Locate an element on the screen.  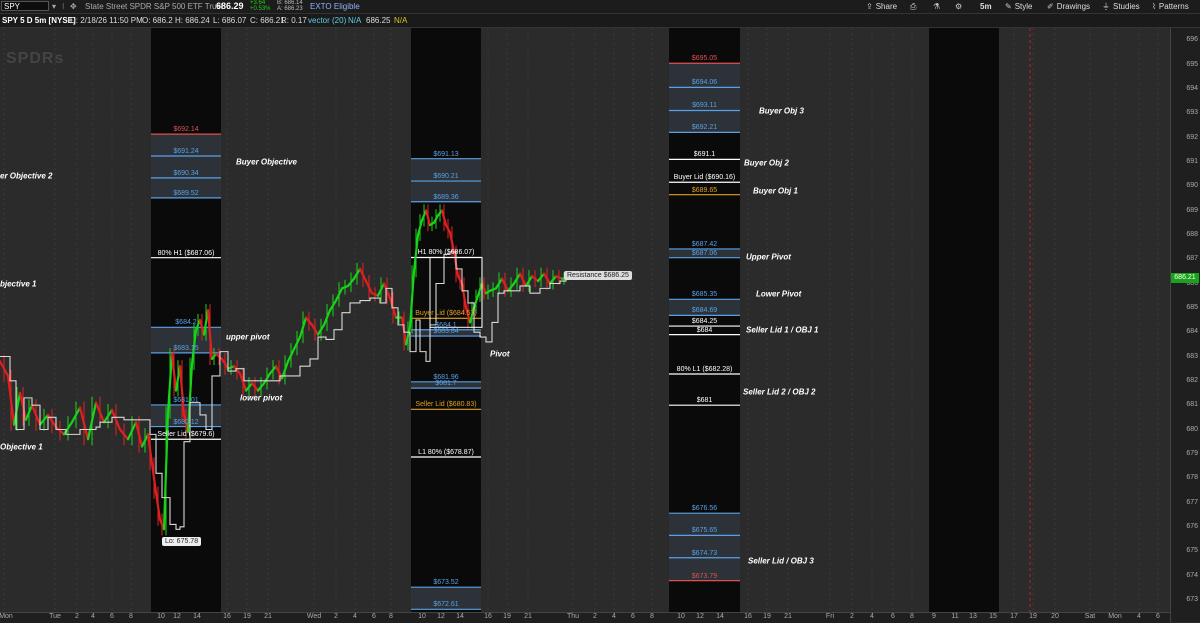
symbol-input: SPY is located at coordinates (25, 6).